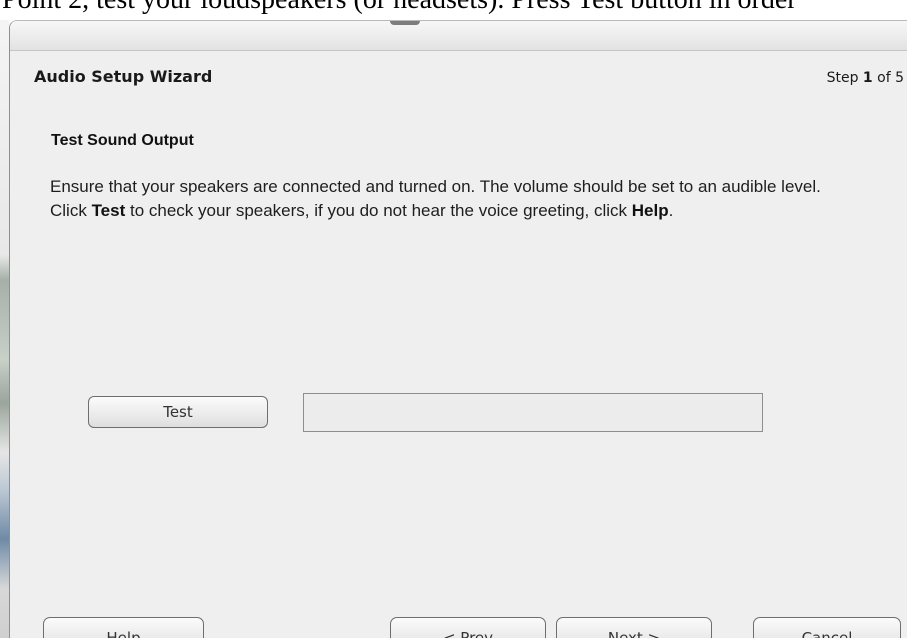 This screenshot has height=638, width=907. I want to click on step-prefix: Step, so click(842, 78).